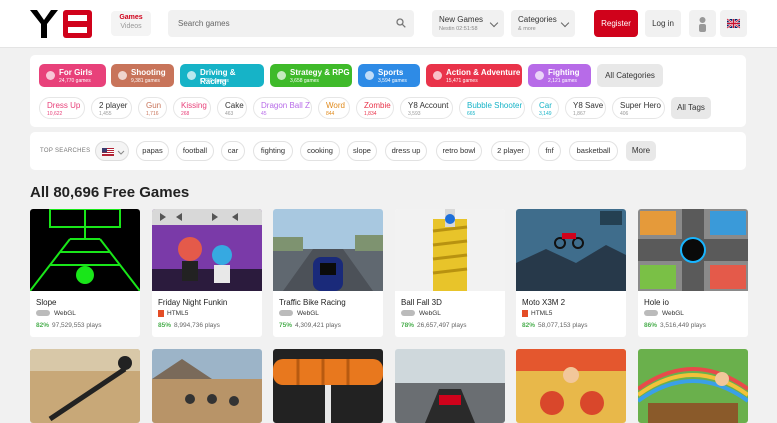  What do you see at coordinates (510, 151) in the screenshot?
I see `search-pill-2-player: 2 player` at bounding box center [510, 151].